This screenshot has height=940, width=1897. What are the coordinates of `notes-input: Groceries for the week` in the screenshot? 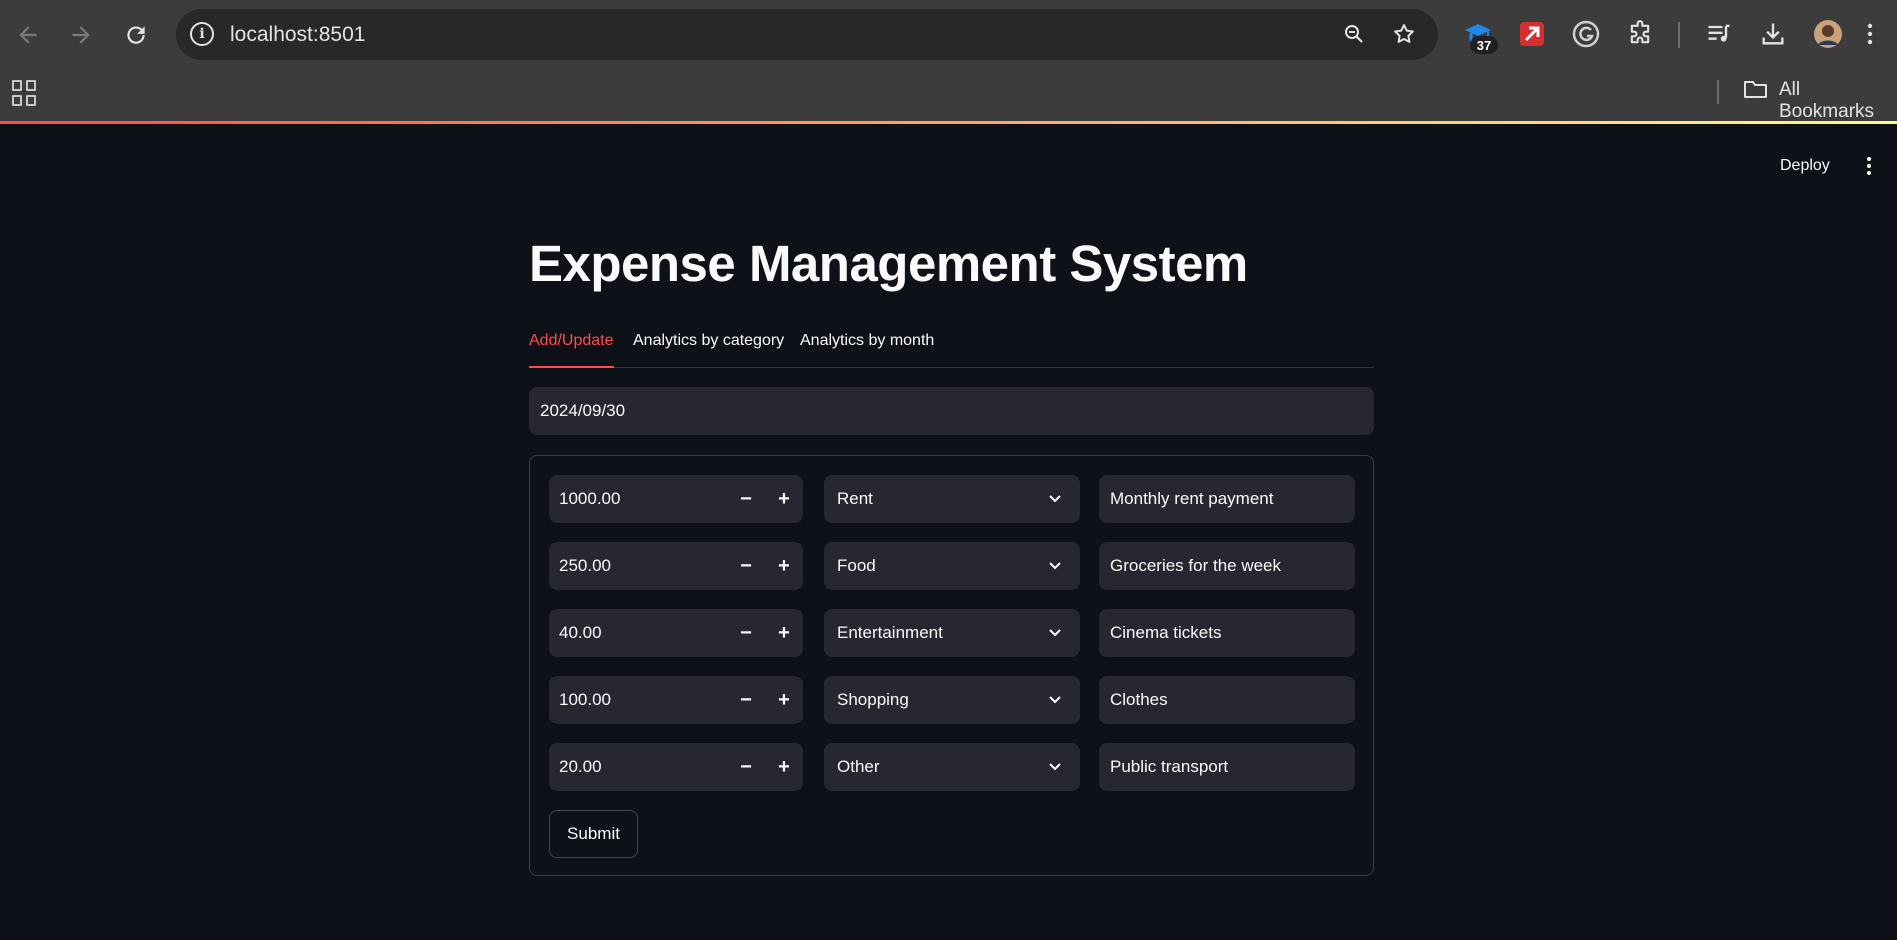 It's located at (1227, 566).